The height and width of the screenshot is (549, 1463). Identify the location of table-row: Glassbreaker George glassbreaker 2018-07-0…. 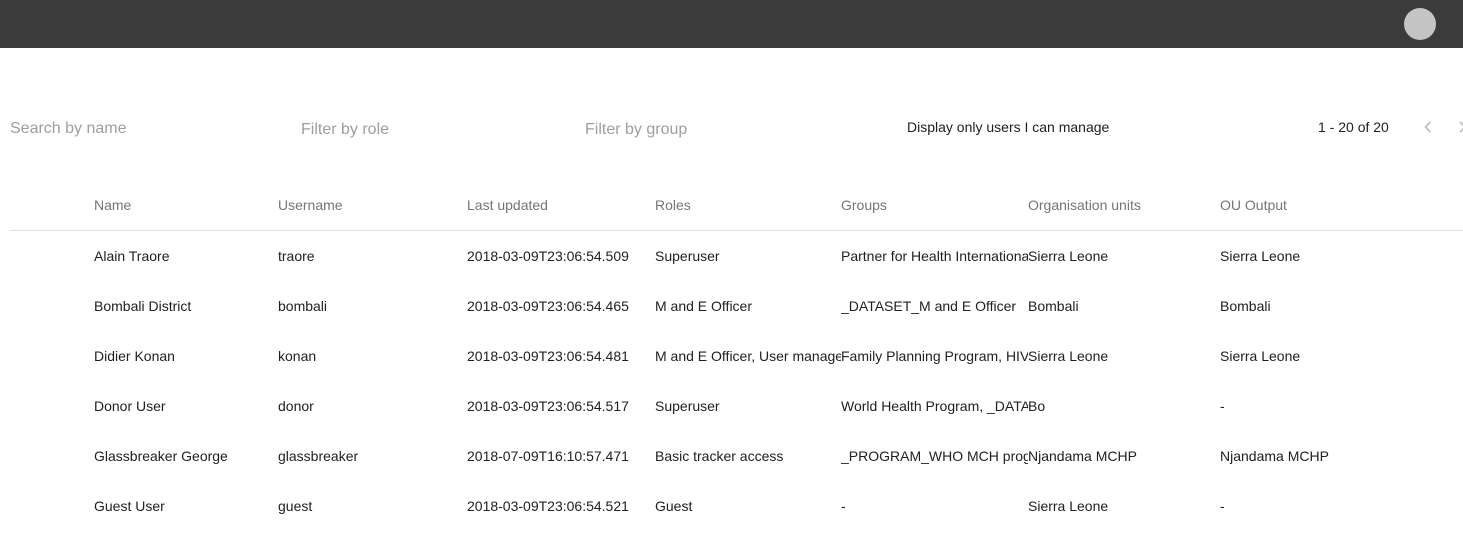
(736, 456).